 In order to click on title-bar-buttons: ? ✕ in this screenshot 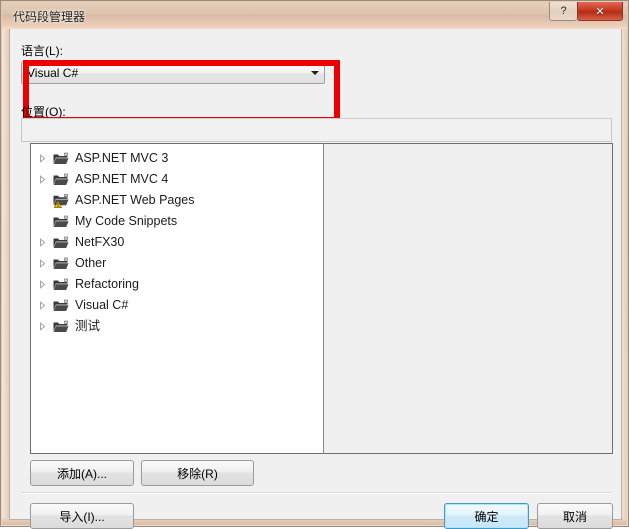, I will do `click(586, 11)`.